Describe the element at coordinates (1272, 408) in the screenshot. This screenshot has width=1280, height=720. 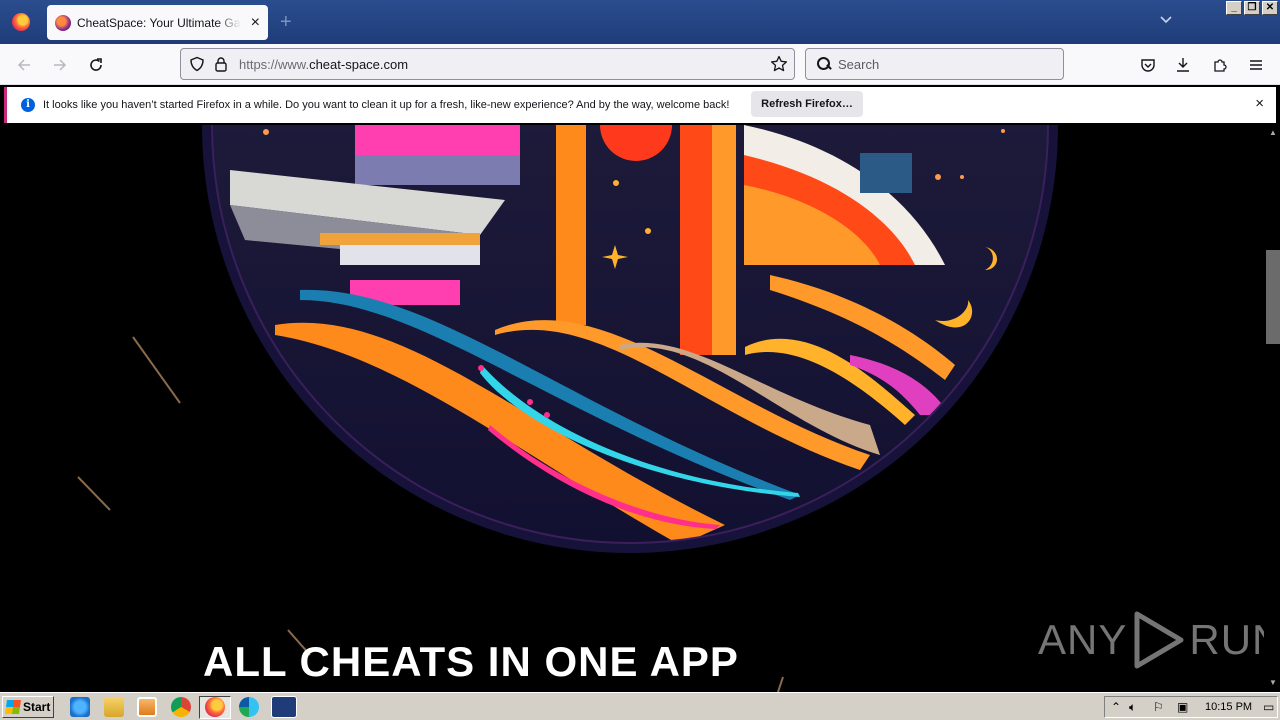
I see `page-scrollbar: ▲ ▼` at that location.